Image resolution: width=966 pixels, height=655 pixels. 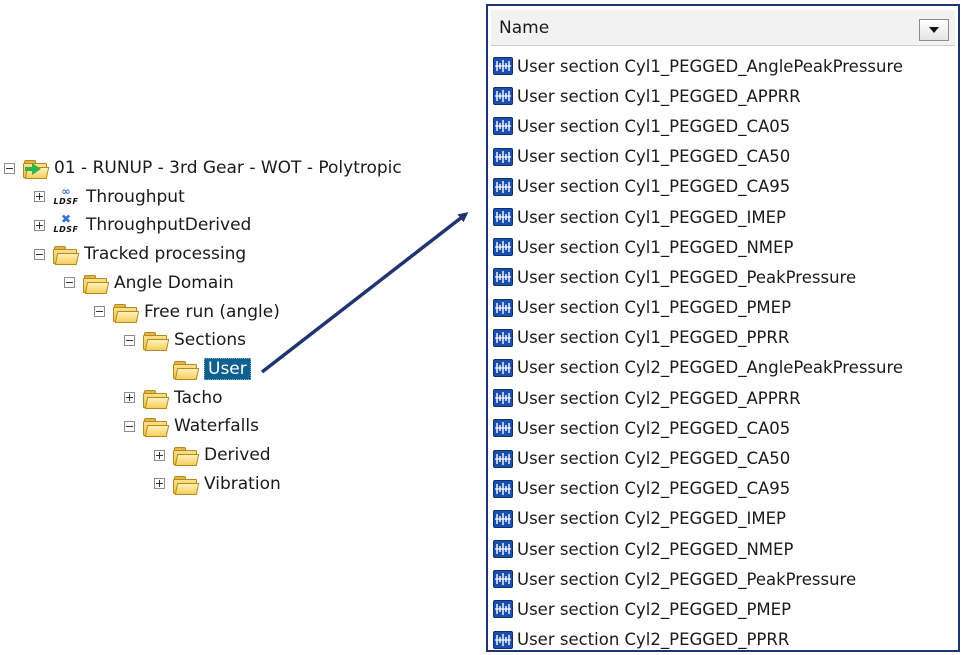 I want to click on list-item: User section Cyl2_PEGGED_NMEP, so click(x=725, y=549).